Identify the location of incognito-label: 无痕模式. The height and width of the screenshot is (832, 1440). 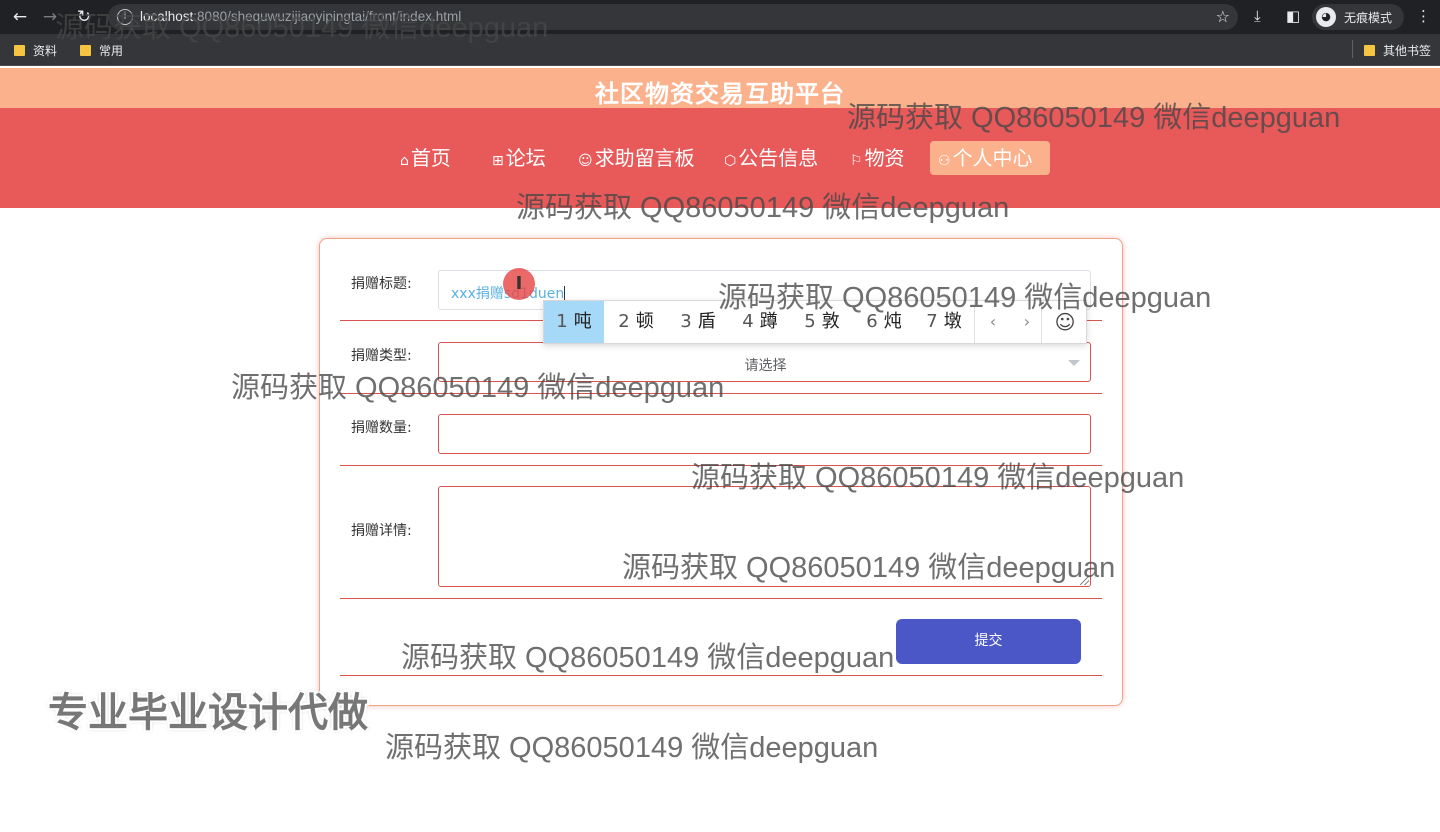
(1368, 18).